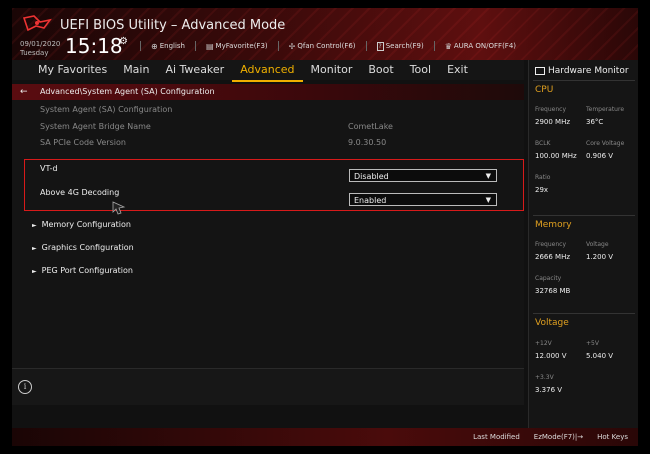 Image resolution: width=650 pixels, height=454 pixels. I want to click on memory-frequency-value: 2666 MHz, so click(553, 257).